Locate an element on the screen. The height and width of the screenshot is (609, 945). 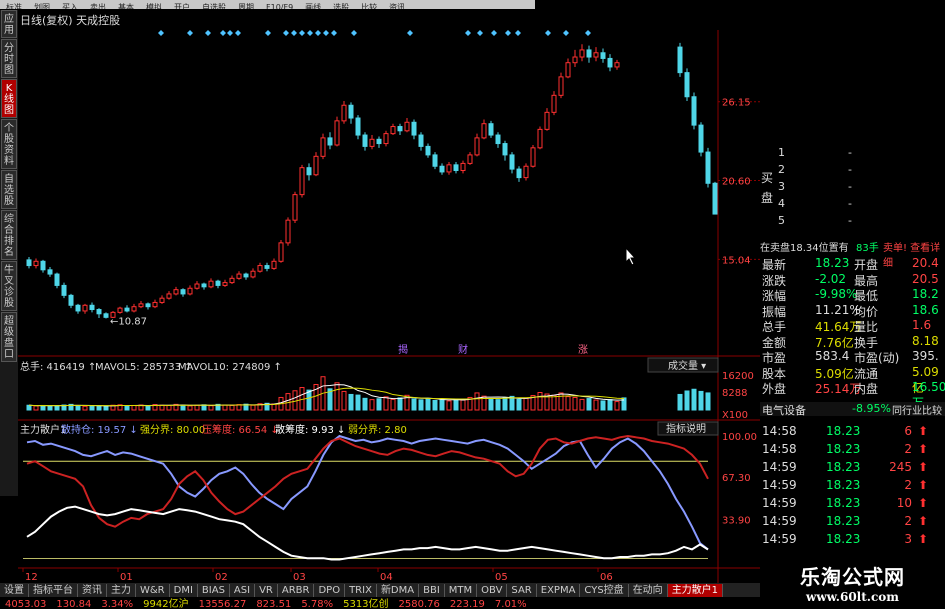
sector-name: 电气设备 is located at coordinates (784, 410).